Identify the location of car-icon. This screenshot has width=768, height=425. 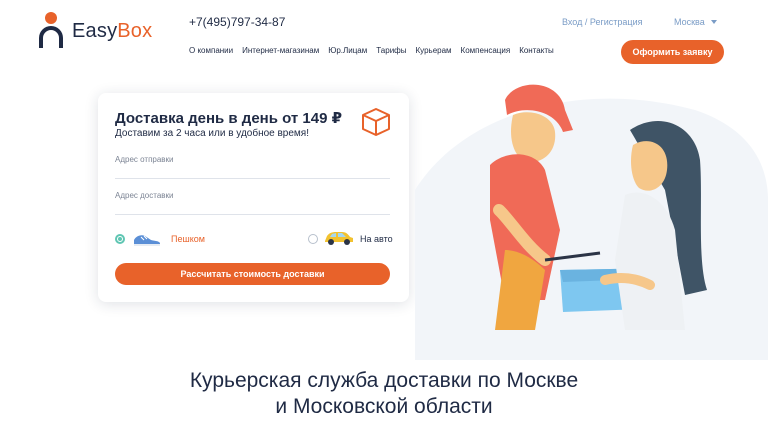
(339, 238).